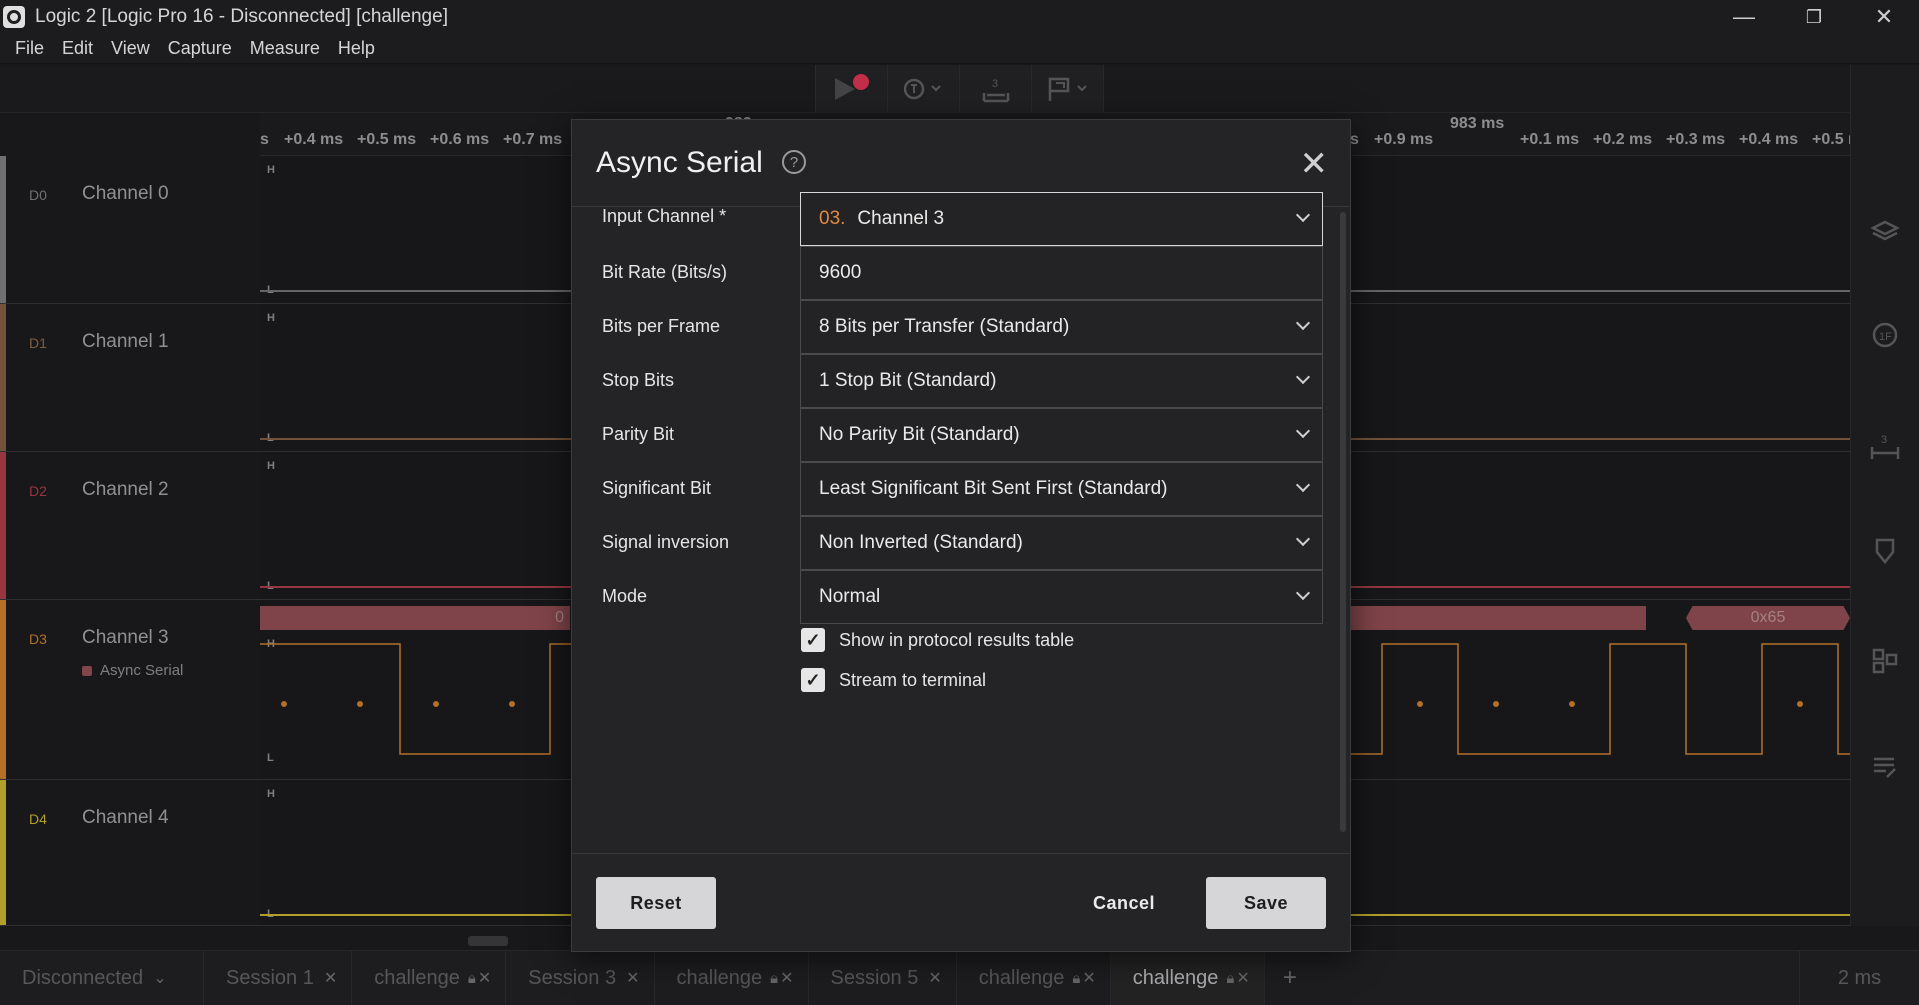  I want to click on field-label: Parity Bit, so click(638, 434).